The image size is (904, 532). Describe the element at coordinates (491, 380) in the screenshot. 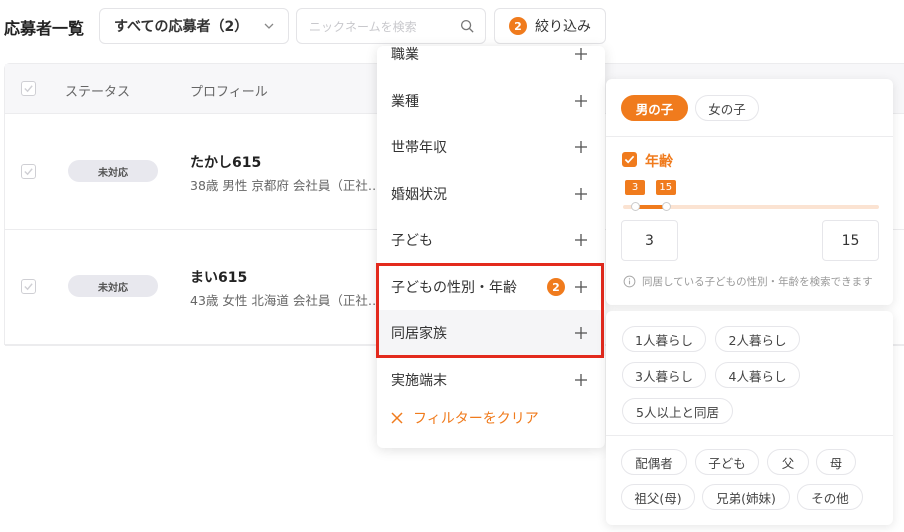

I see `filter-item-device: 実施端末` at that location.